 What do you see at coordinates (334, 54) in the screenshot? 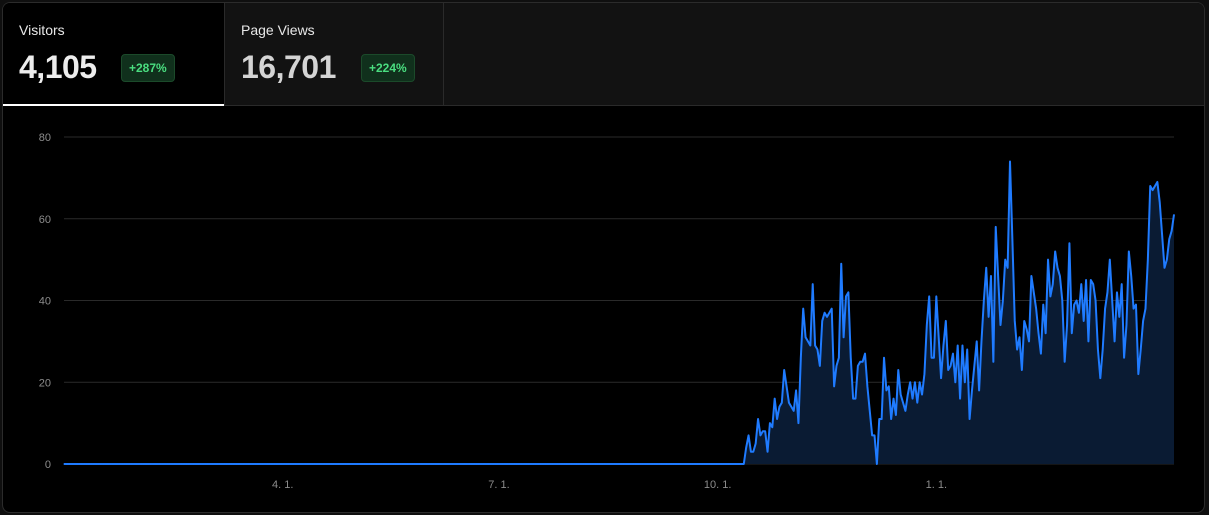
I see `tab-page-views: Page Views 16,701 +224%` at bounding box center [334, 54].